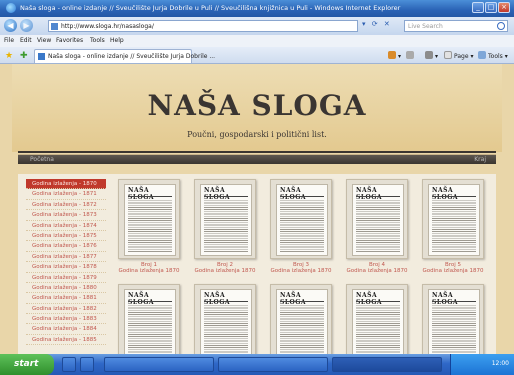 This screenshot has width=514, height=375. Describe the element at coordinates (66, 298) in the screenshot. I see `sidebar-year-item: Godina izlaženja - 1881` at that location.